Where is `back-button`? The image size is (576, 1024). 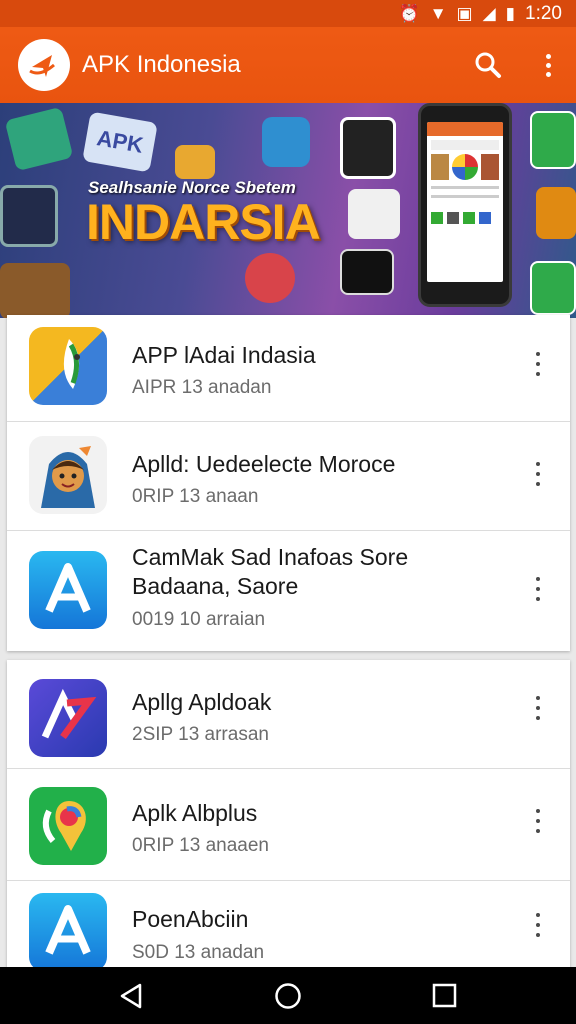 back-button is located at coordinates (131, 996).